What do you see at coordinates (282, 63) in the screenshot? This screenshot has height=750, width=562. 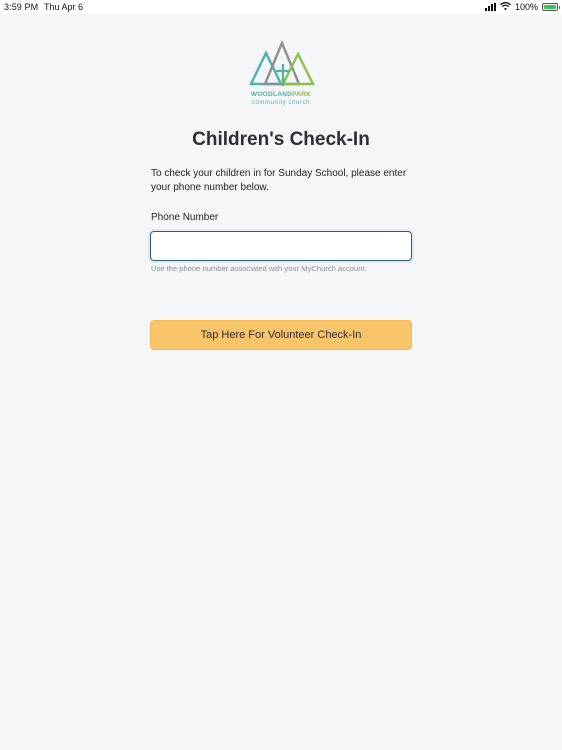 I see `mountains-cross-icon` at bounding box center [282, 63].